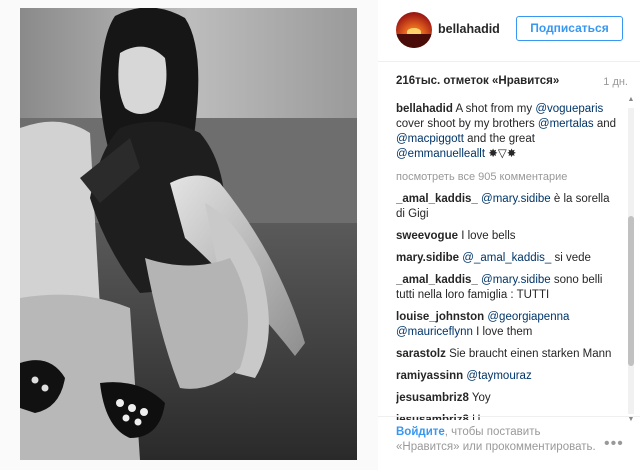 The height and width of the screenshot is (470, 640). I want to click on comment-author: mary.sidibe, so click(427, 258).